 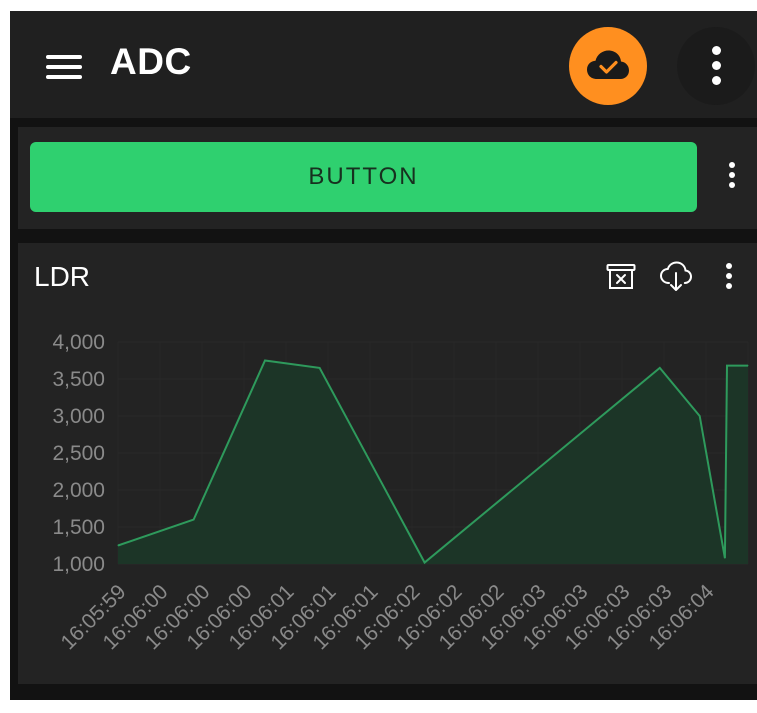 I want to click on button-widget: BUTTON, so click(x=387, y=178).